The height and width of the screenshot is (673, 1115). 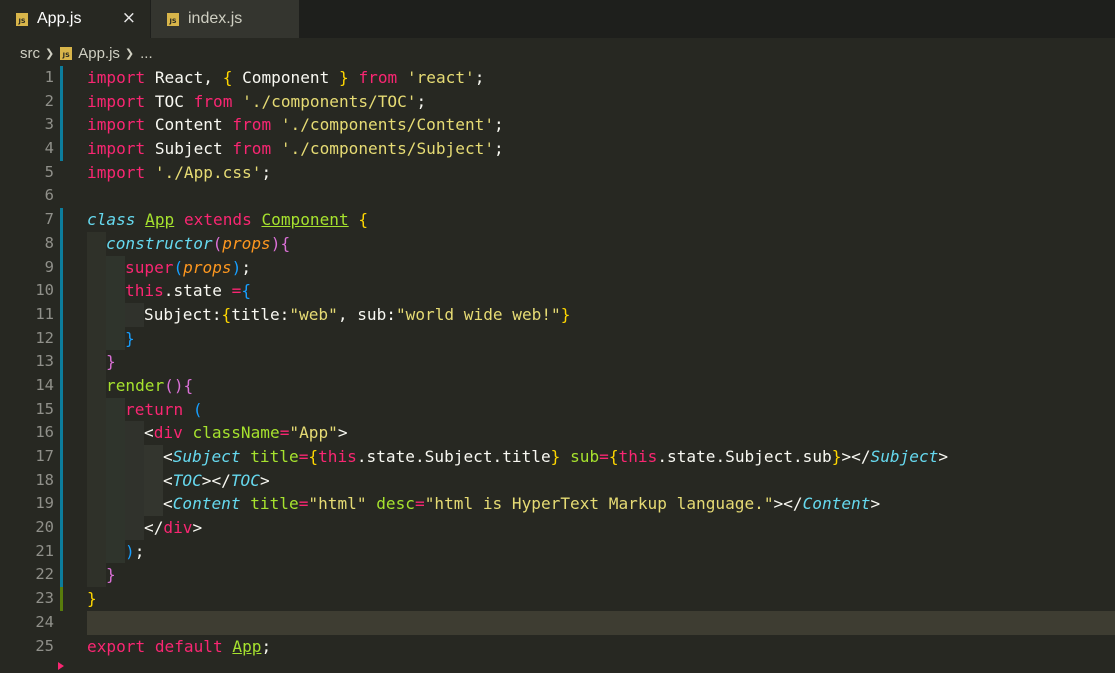 What do you see at coordinates (44, 503) in the screenshot?
I see `line-number: 19` at bounding box center [44, 503].